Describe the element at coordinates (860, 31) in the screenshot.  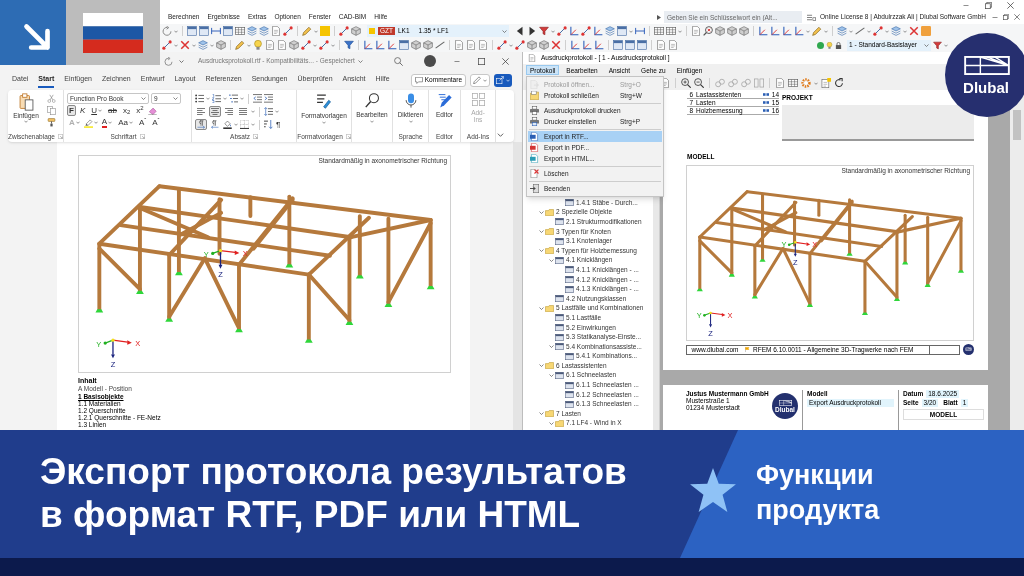
I see `line-icon` at that location.